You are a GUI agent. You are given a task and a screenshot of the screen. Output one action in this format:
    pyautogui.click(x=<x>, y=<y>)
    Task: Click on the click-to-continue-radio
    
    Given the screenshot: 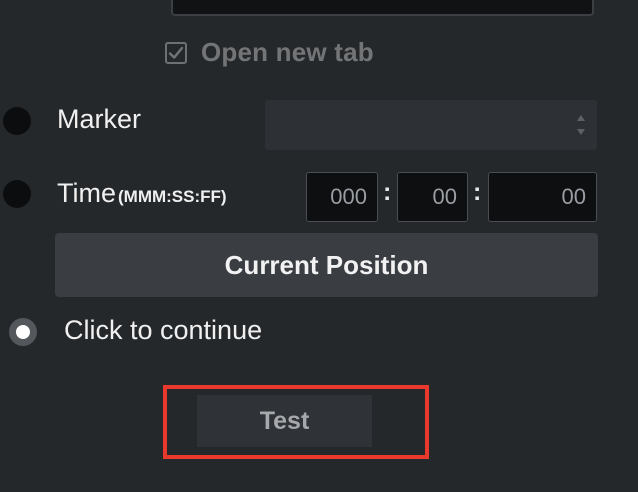 What is the action you would take?
    pyautogui.click(x=23, y=332)
    